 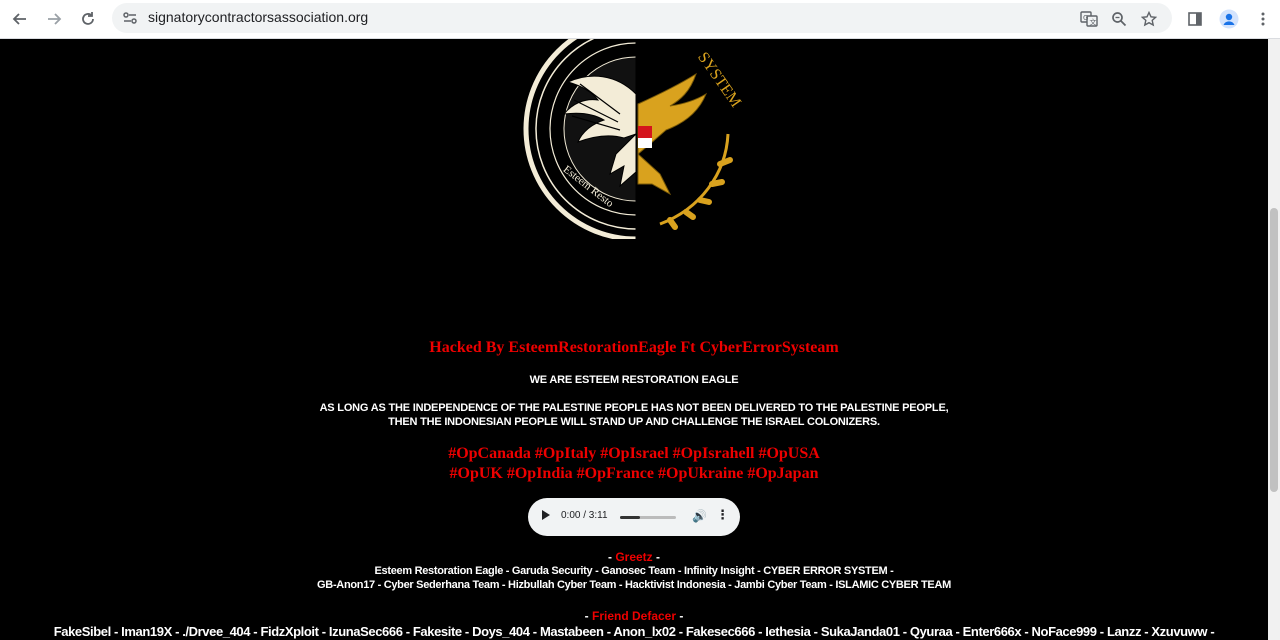 I want to click on bookmark-star-icon, so click(x=1149, y=19).